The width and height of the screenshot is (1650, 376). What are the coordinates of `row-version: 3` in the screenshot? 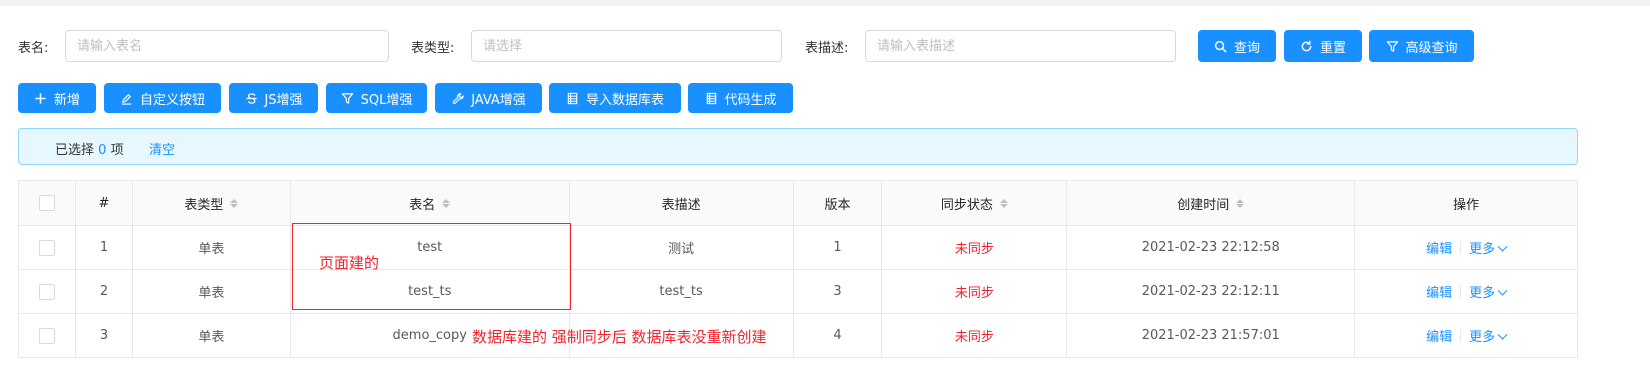 It's located at (838, 291).